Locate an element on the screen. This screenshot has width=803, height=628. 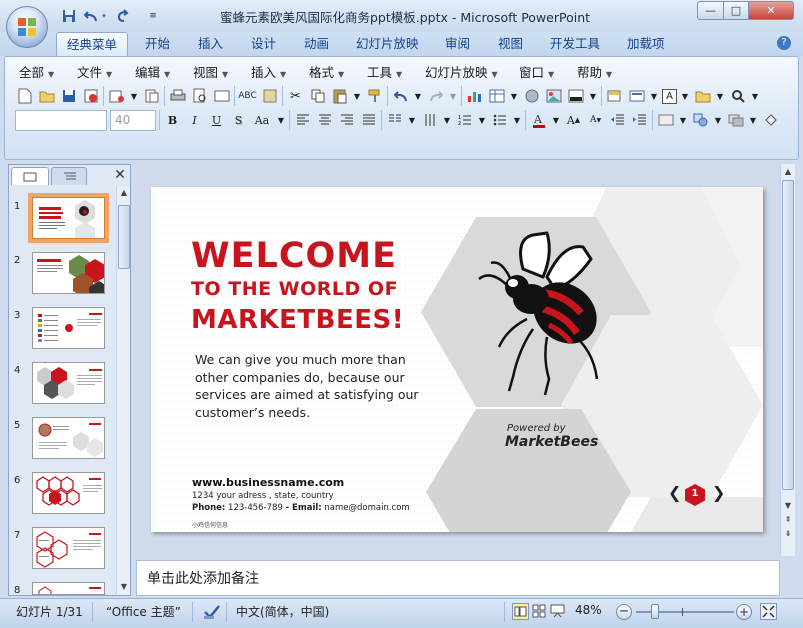
font-color-icon: A is located at coordinates (538, 120).